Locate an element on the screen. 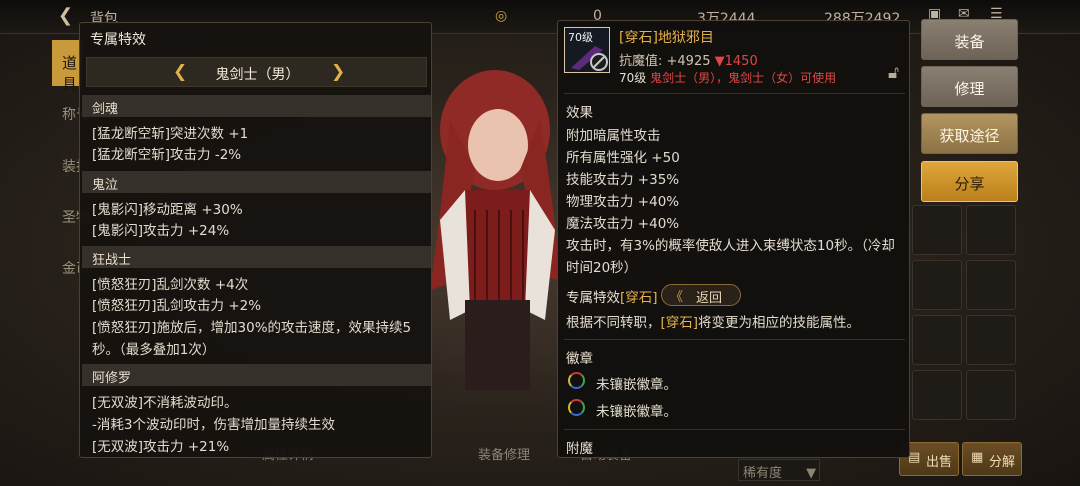 This screenshot has width=1080, height=486. effect-line: 秒。（最多叠加1次） is located at coordinates (154, 350).